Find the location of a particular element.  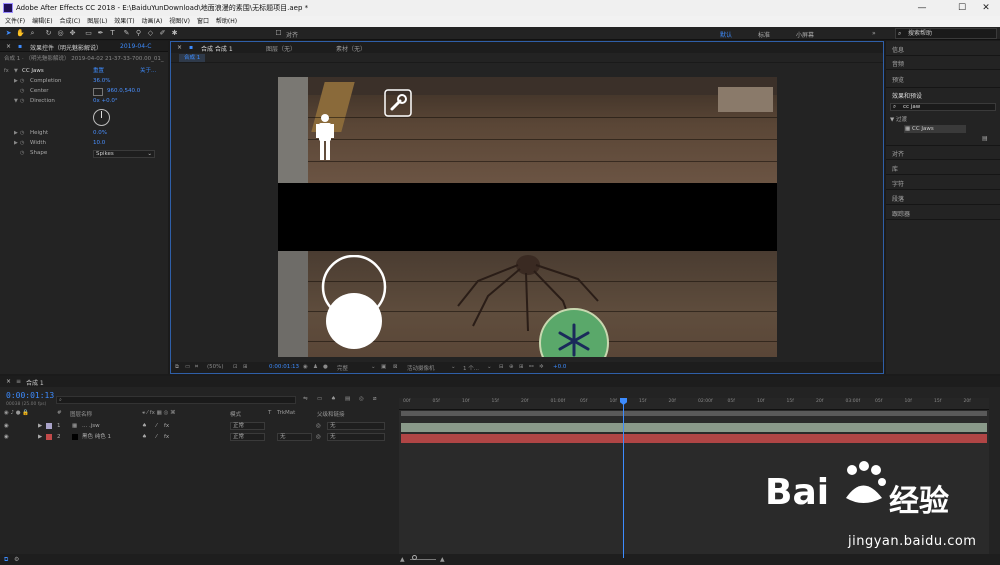

menu-layer: 图层(L) is located at coordinates (97, 21).